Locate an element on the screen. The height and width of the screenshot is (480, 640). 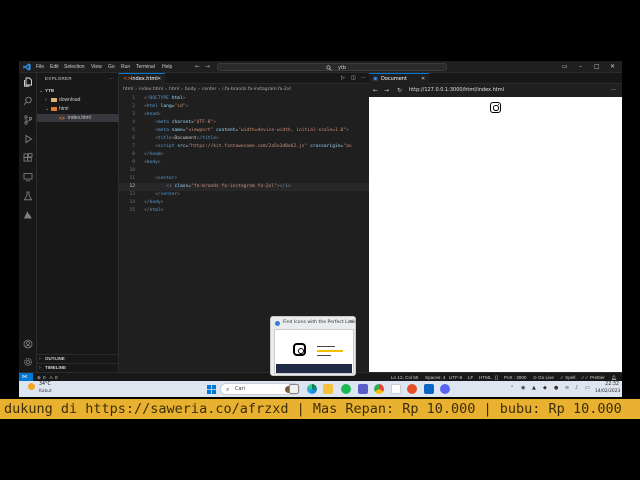
menu-edit: Edit is located at coordinates (54, 67).